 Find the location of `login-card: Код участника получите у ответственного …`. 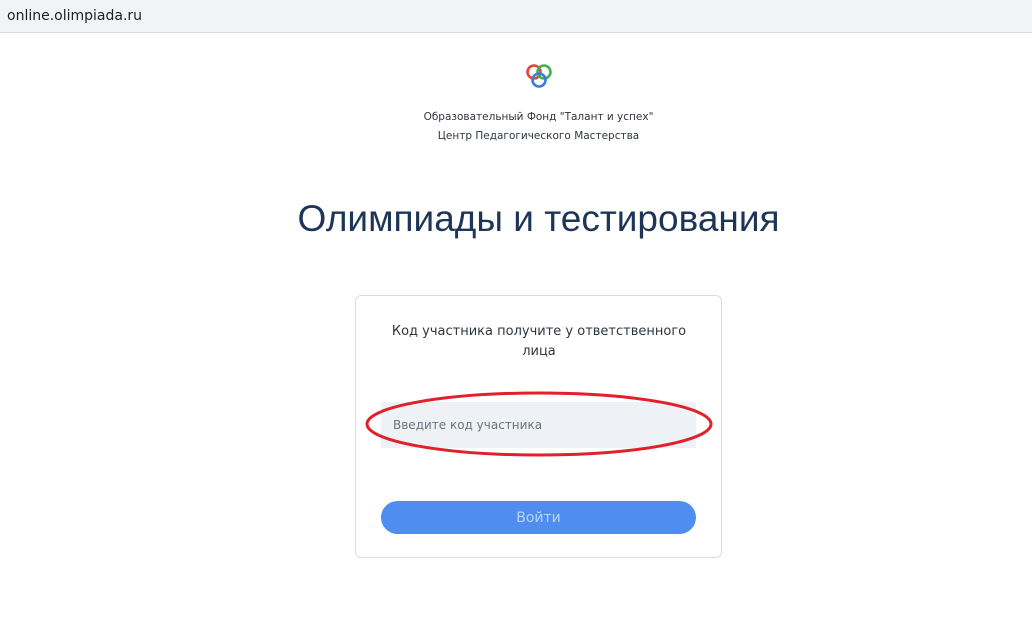

login-card: Код участника получите у ответственного … is located at coordinates (538, 426).